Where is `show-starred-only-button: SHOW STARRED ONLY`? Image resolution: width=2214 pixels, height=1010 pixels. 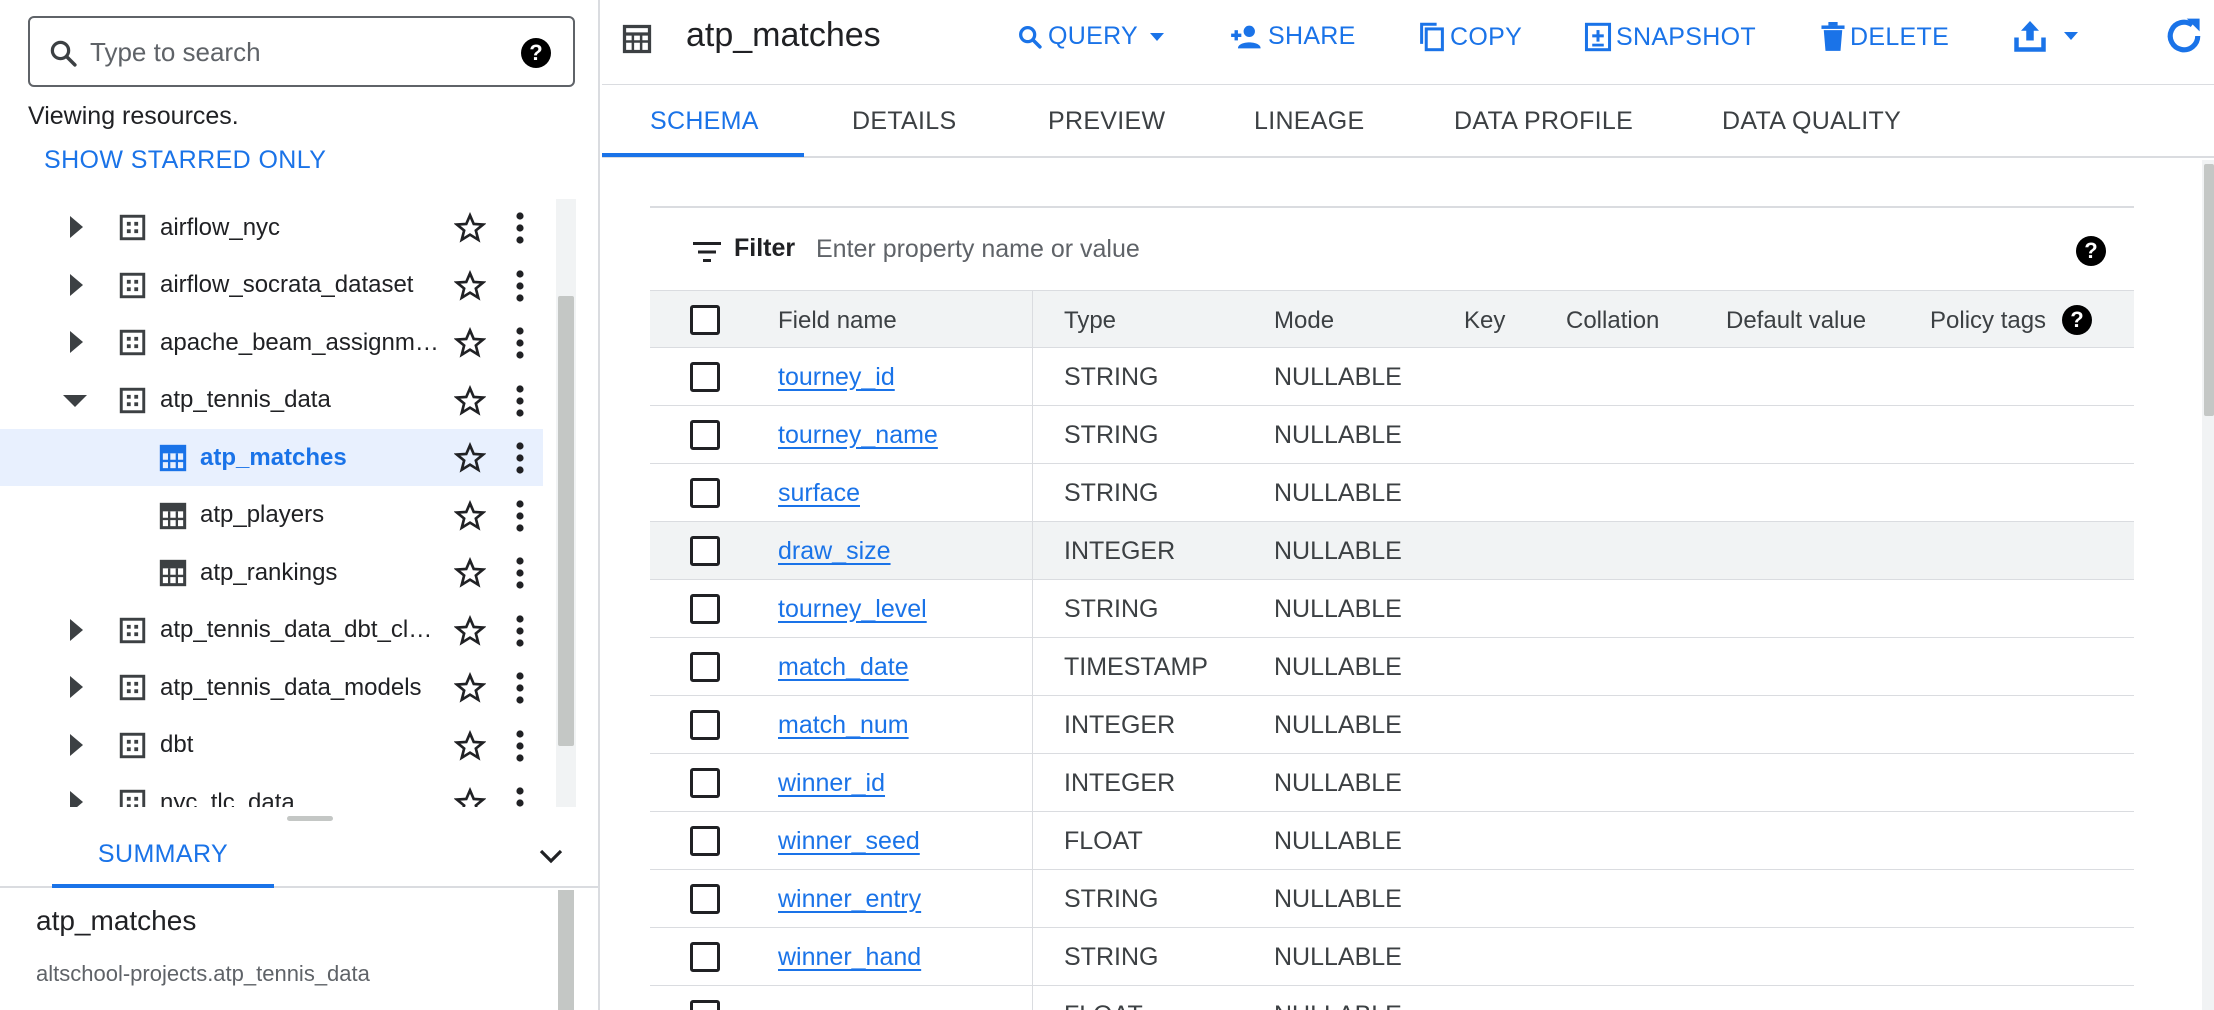 show-starred-only-button: SHOW STARRED ONLY is located at coordinates (185, 160).